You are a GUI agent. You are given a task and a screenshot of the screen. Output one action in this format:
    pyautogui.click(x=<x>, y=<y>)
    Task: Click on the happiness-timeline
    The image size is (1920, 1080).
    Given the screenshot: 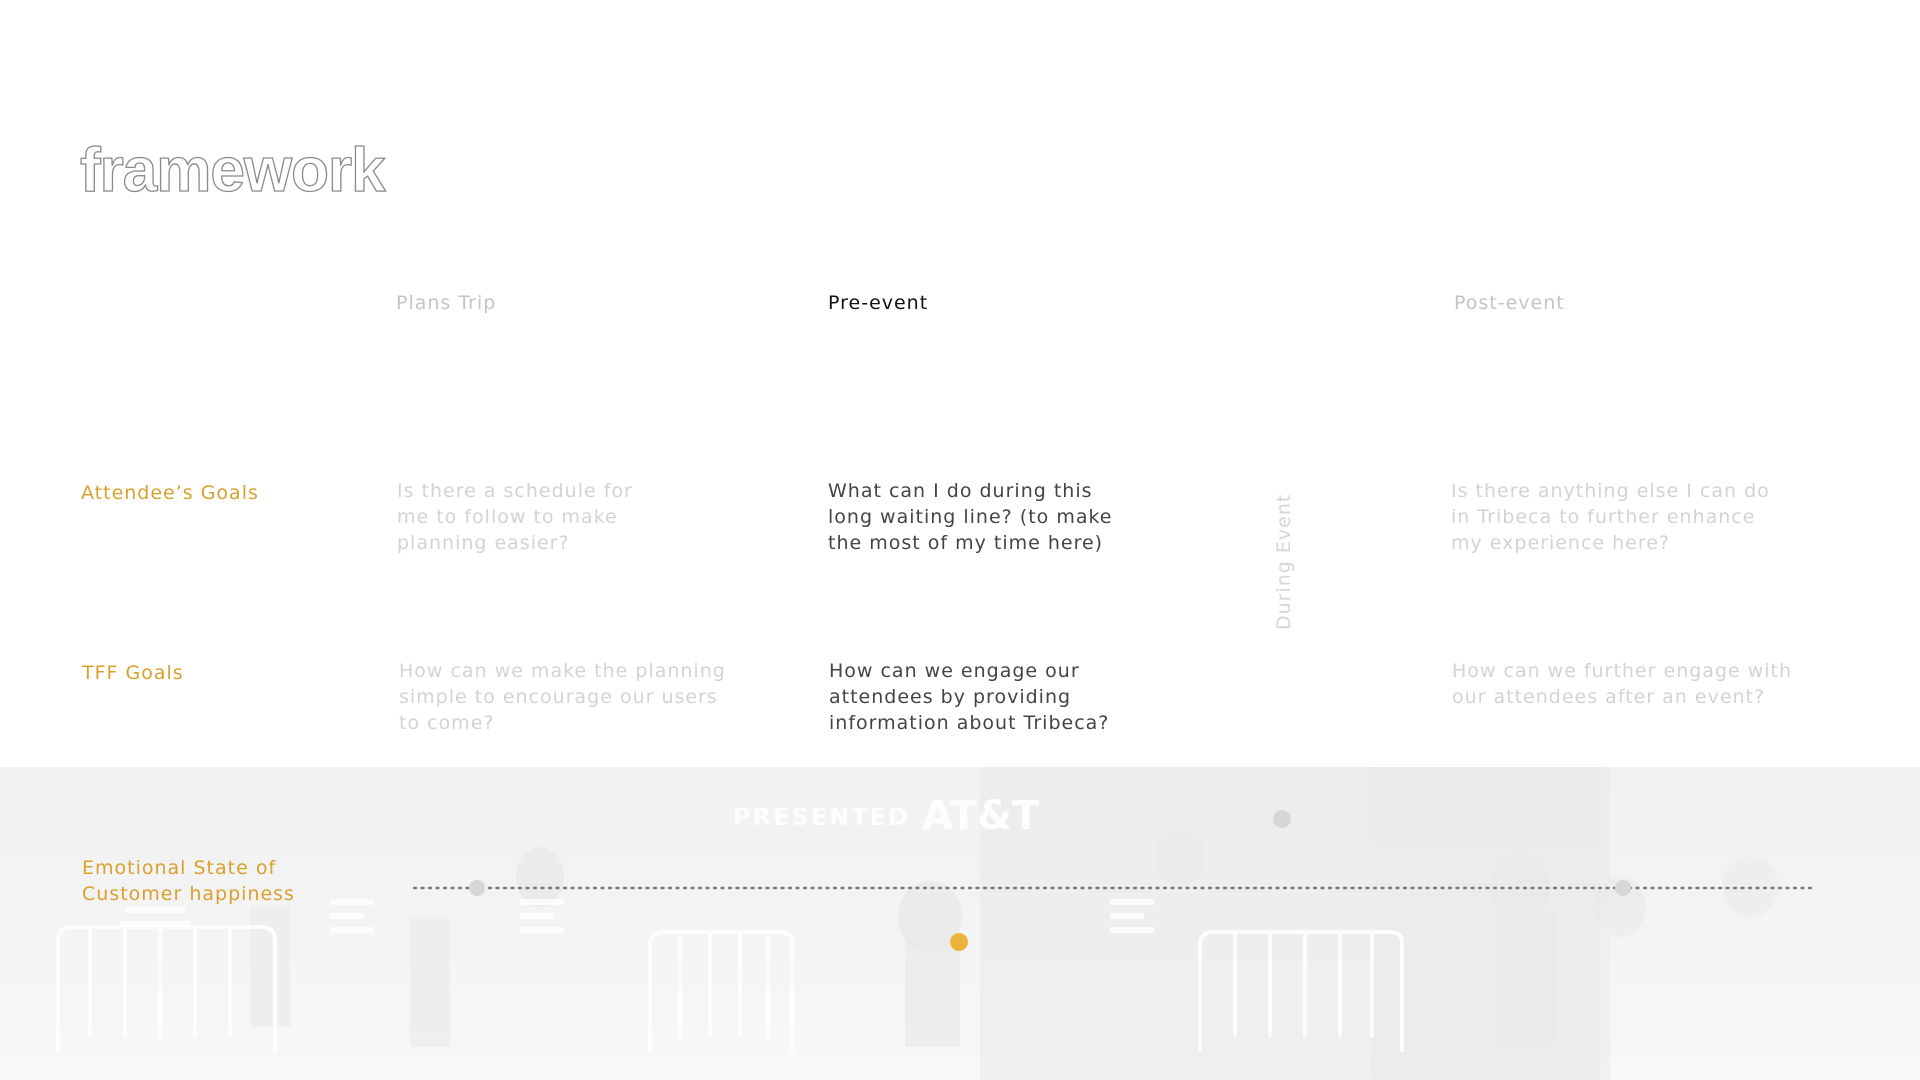 What is the action you would take?
    pyautogui.click(x=1113, y=880)
    